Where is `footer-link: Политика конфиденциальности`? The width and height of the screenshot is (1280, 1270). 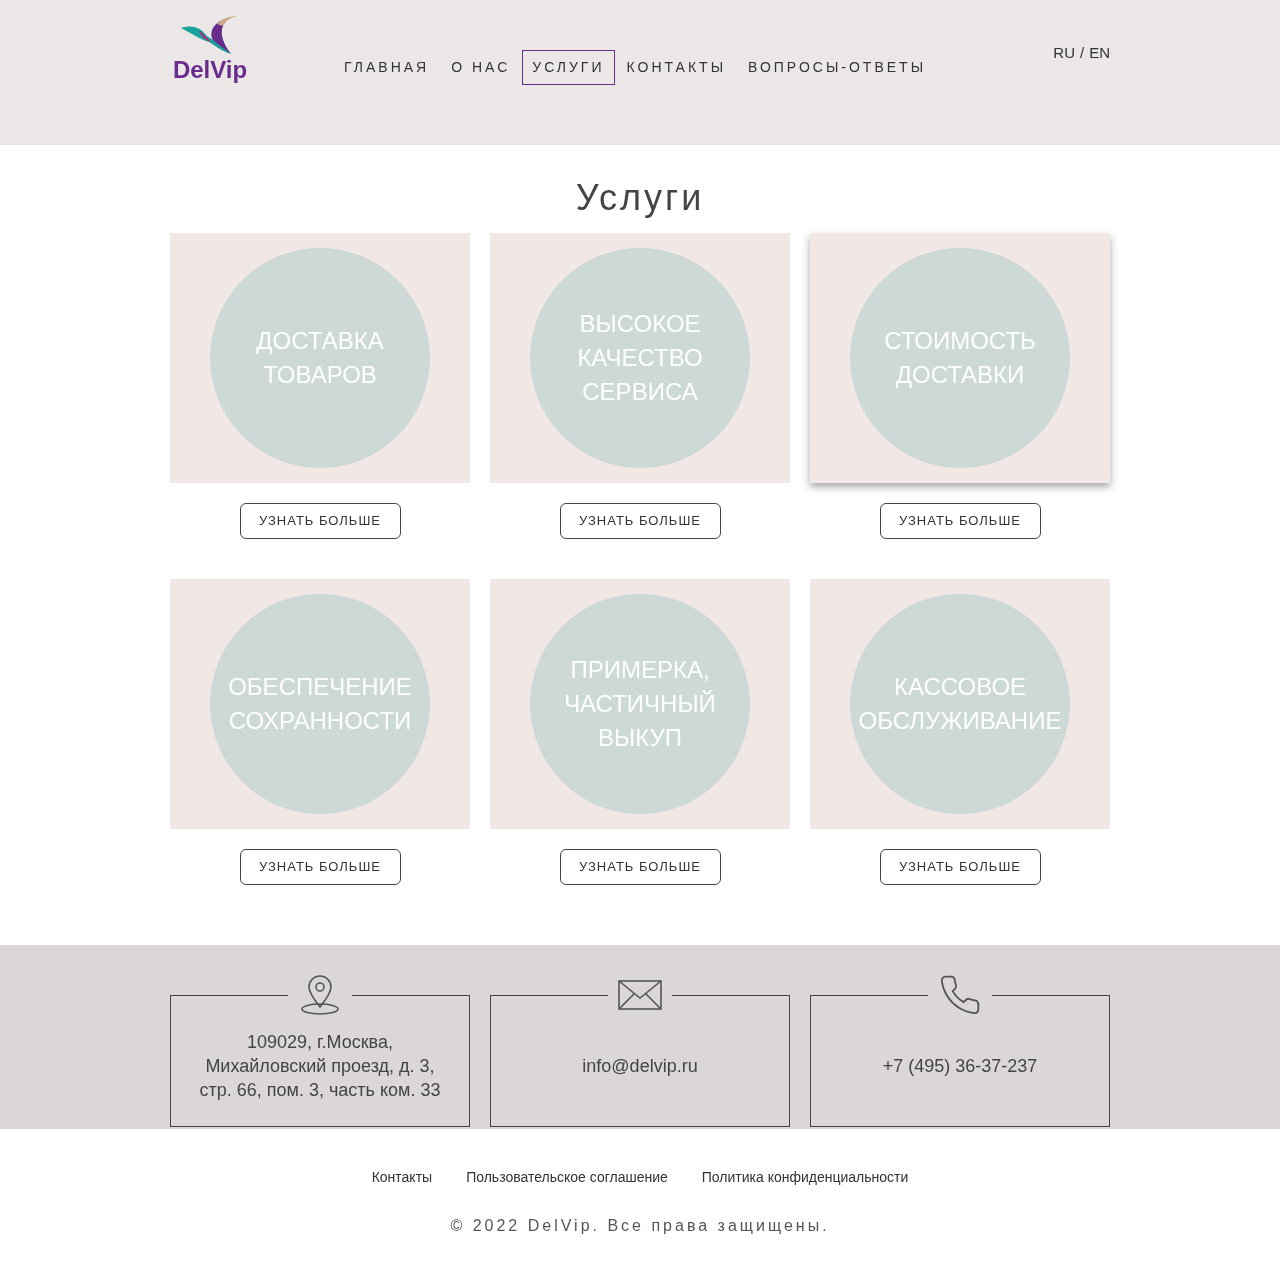
footer-link: Политика конфиденциальности is located at coordinates (805, 1177).